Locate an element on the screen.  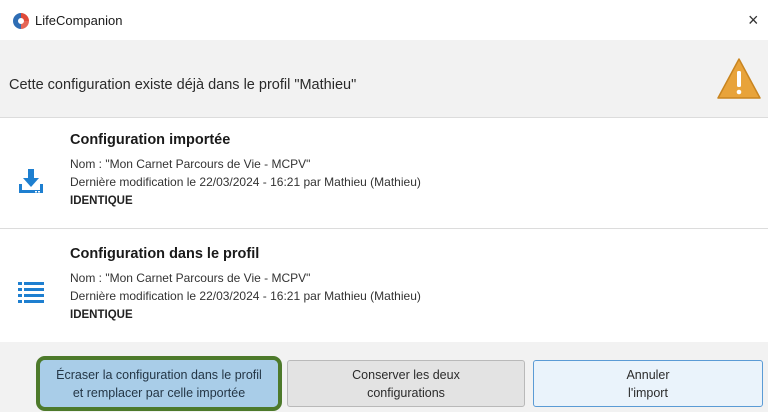
list-icon is located at coordinates (31, 292).